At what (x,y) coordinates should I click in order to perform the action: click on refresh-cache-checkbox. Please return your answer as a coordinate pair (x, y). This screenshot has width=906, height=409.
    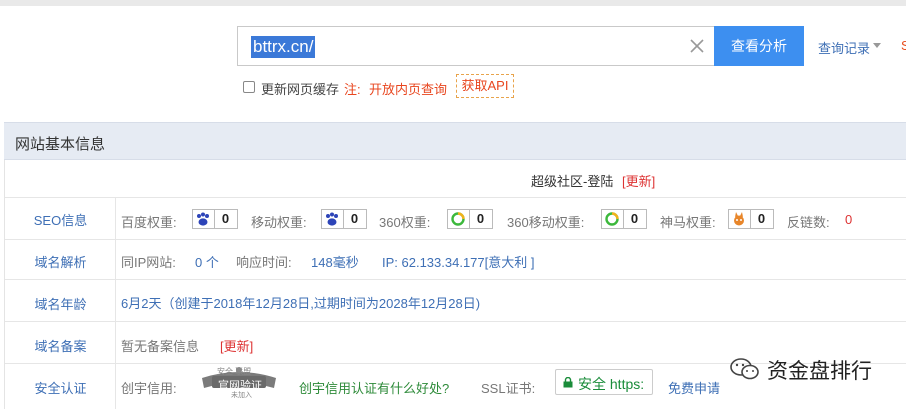
    Looking at the image, I should click on (249, 87).